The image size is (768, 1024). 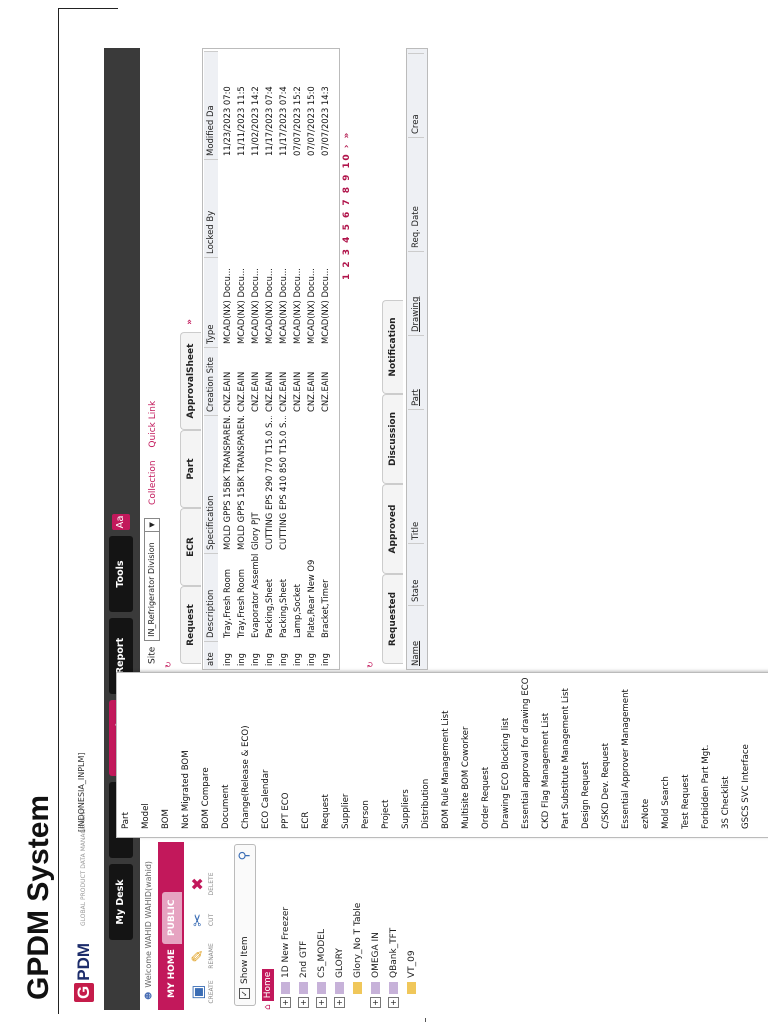 I want to click on menu-item-order-request: Order Request, so click(x=486, y=798).